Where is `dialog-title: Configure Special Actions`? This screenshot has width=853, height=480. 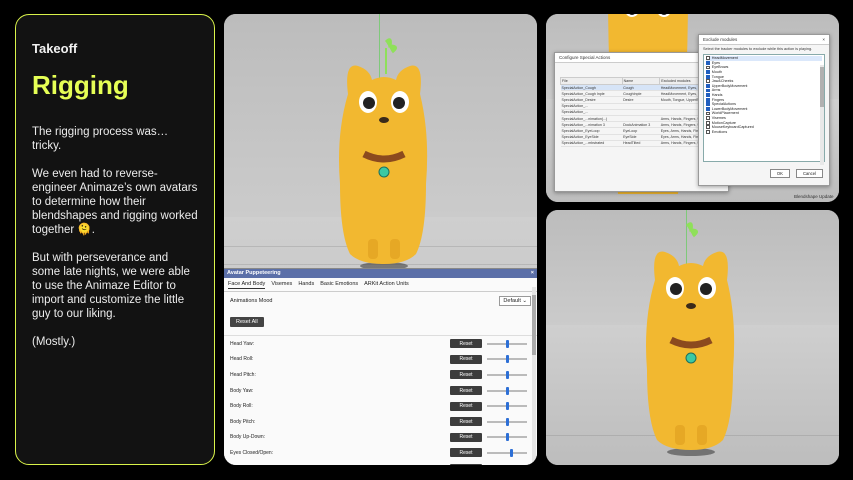 dialog-title: Configure Special Actions is located at coordinates (585, 57).